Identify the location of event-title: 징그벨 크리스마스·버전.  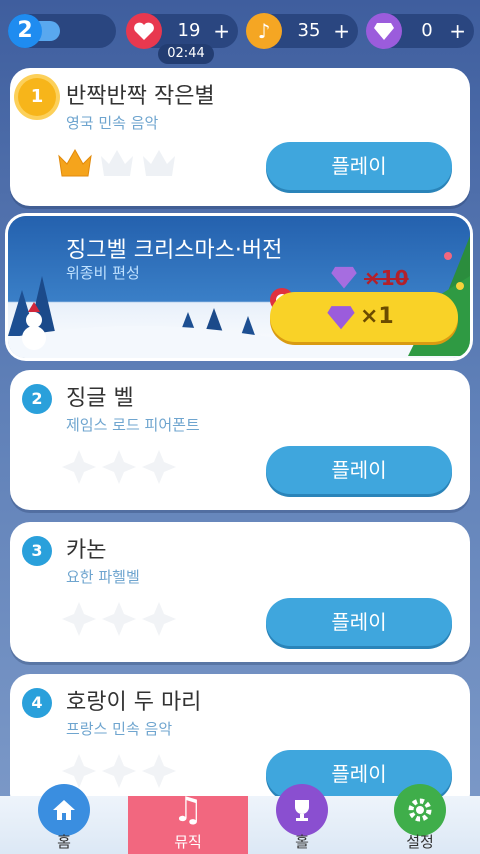
(174, 250).